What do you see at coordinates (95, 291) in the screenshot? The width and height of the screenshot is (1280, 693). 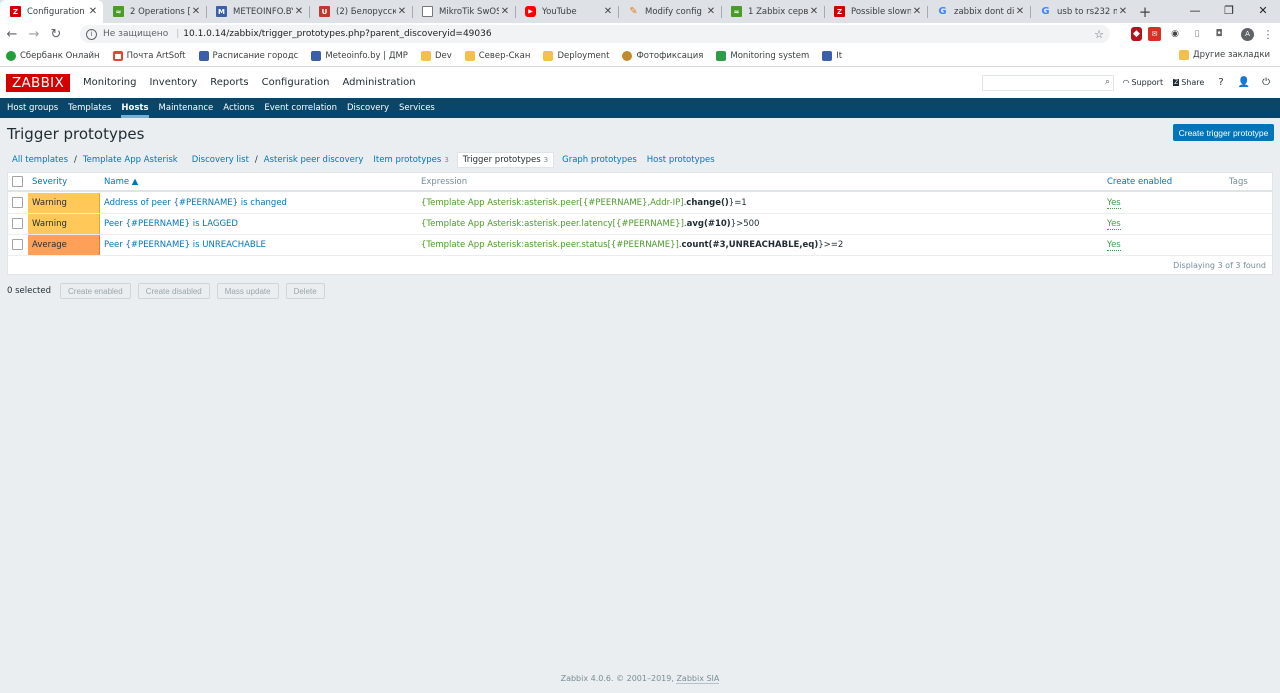 I see `create-enabled-button: Create enabled` at bounding box center [95, 291].